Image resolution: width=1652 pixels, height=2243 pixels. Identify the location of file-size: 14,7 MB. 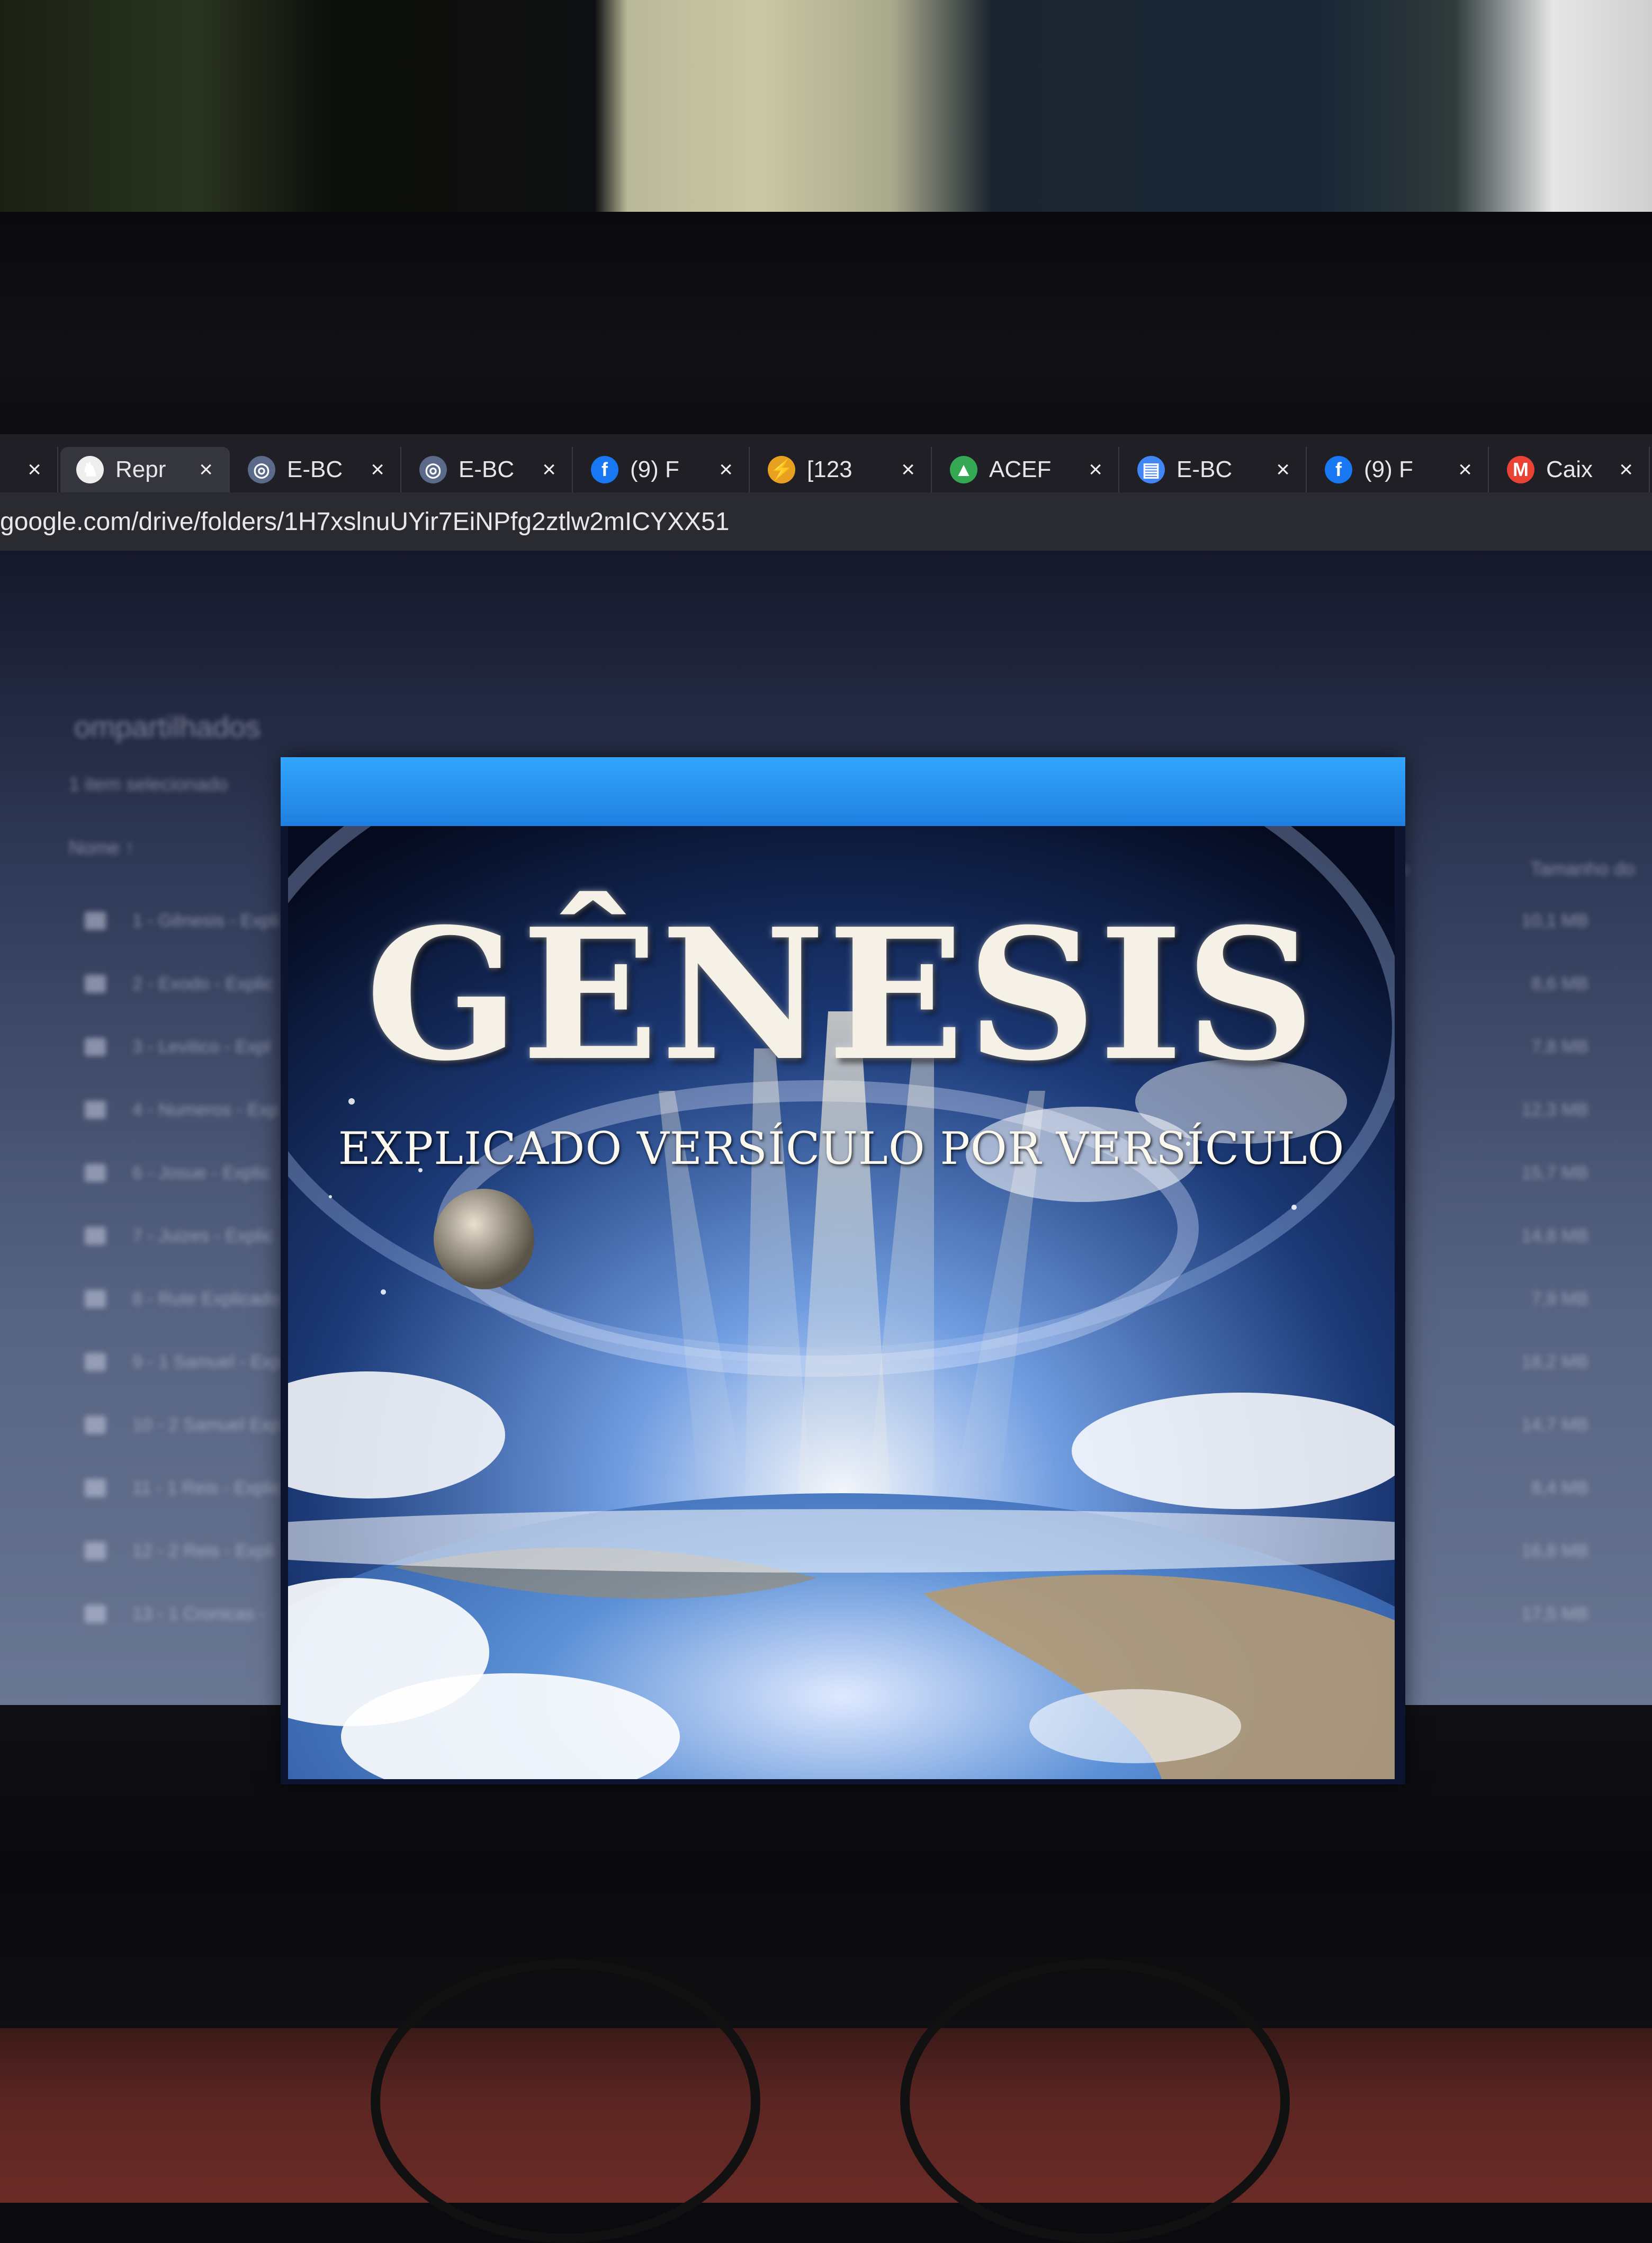
(1554, 1424).